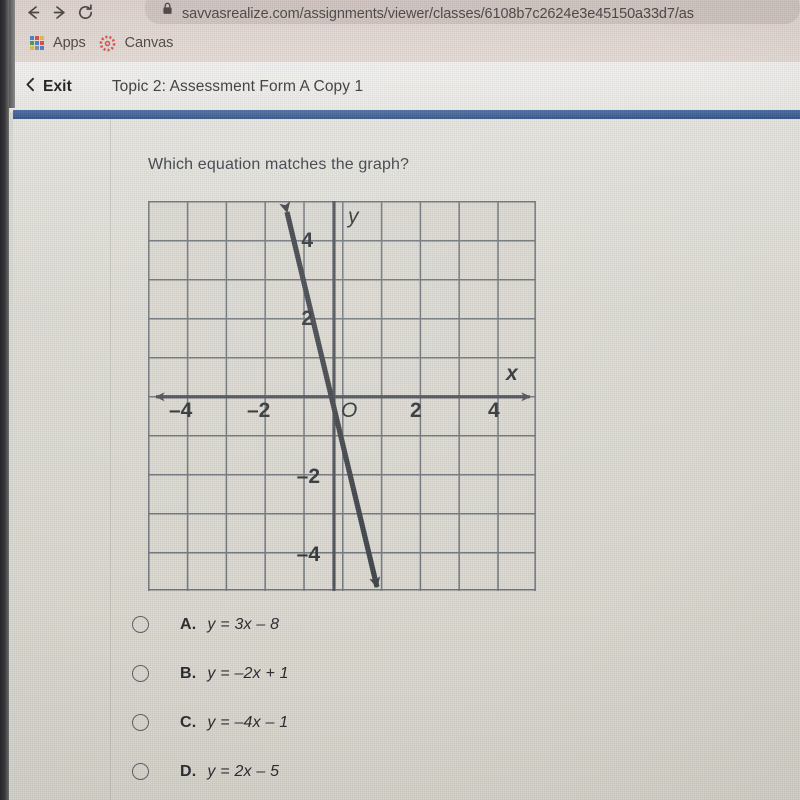  Describe the element at coordinates (188, 624) in the screenshot. I see `choice-letter-a: A.` at that location.